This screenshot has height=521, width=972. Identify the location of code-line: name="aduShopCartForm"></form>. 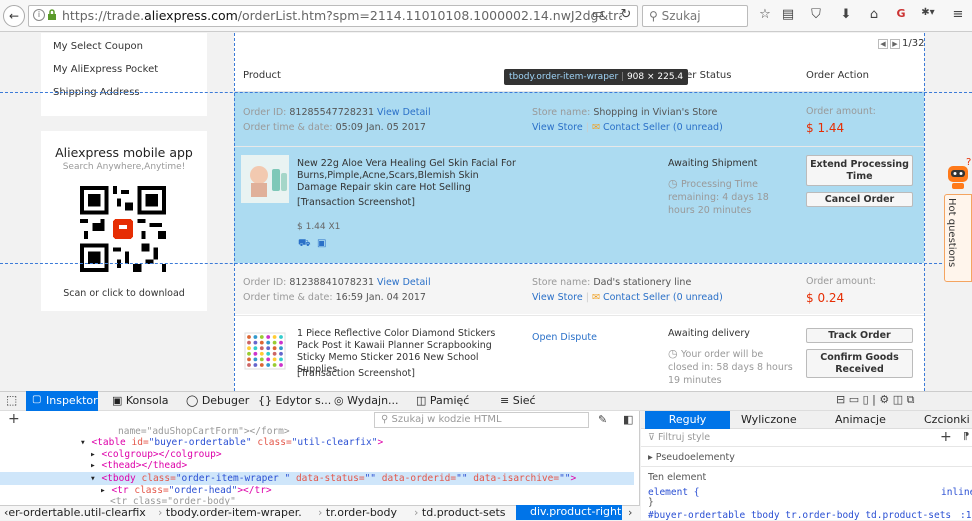
(204, 431).